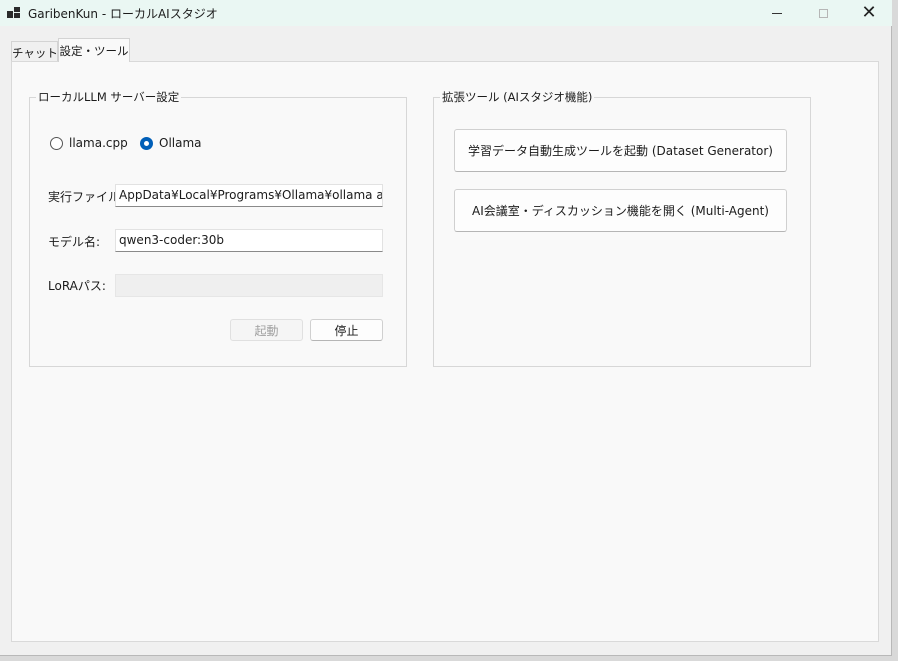 This screenshot has width=898, height=661. I want to click on radio-unchecked-icon, so click(56, 143).